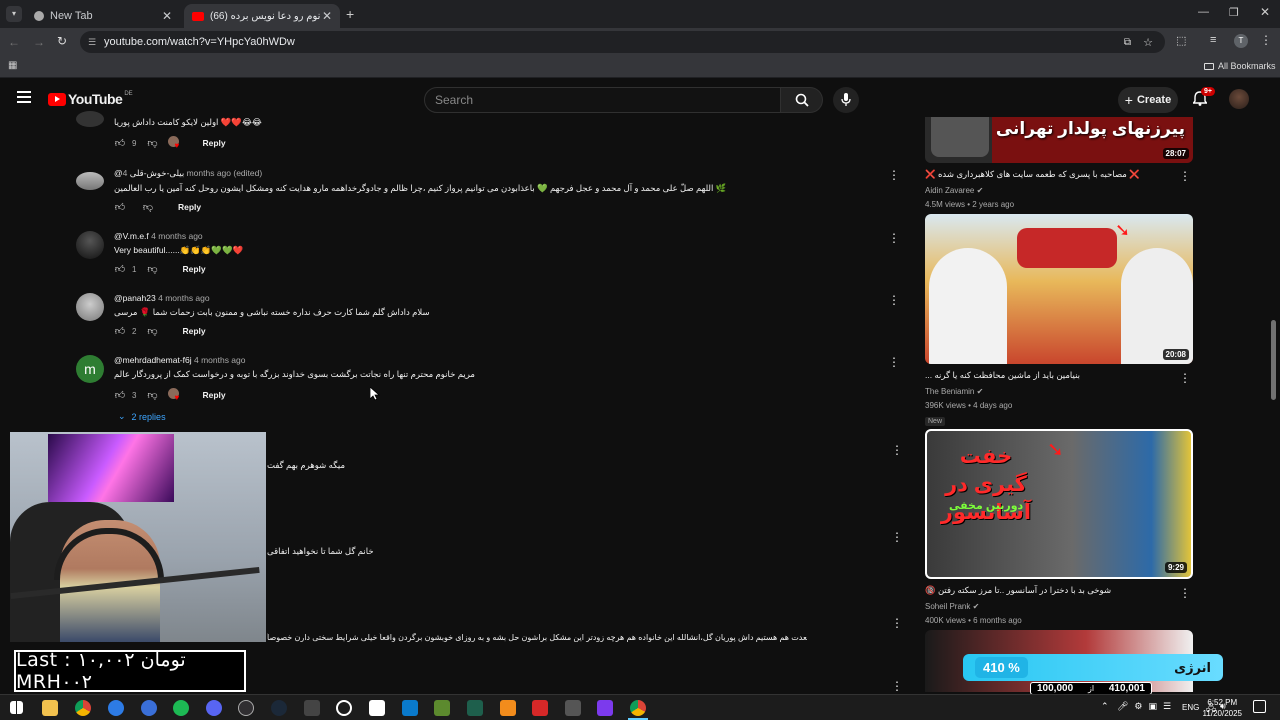  What do you see at coordinates (92, 42) in the screenshot?
I see `site-info-icon: ☰` at bounding box center [92, 42].